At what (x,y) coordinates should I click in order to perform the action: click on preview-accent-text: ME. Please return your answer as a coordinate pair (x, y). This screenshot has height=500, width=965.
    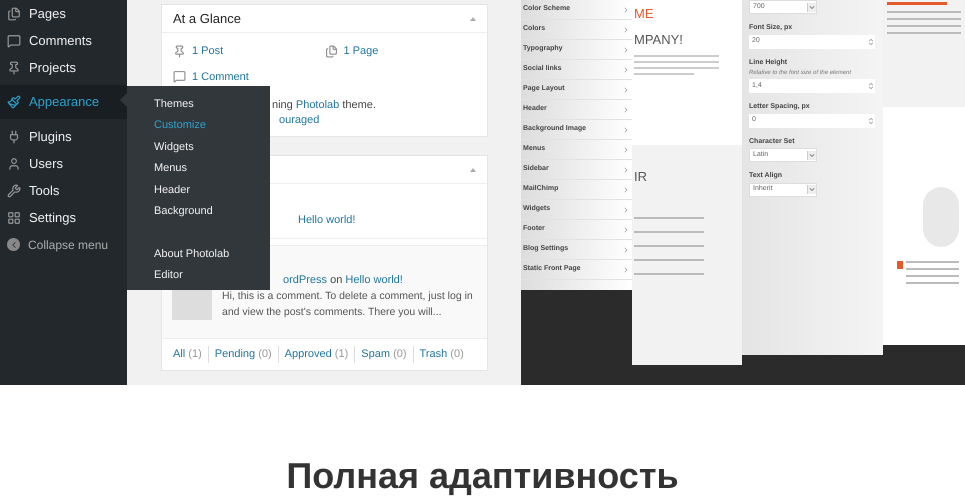
    Looking at the image, I should click on (644, 14).